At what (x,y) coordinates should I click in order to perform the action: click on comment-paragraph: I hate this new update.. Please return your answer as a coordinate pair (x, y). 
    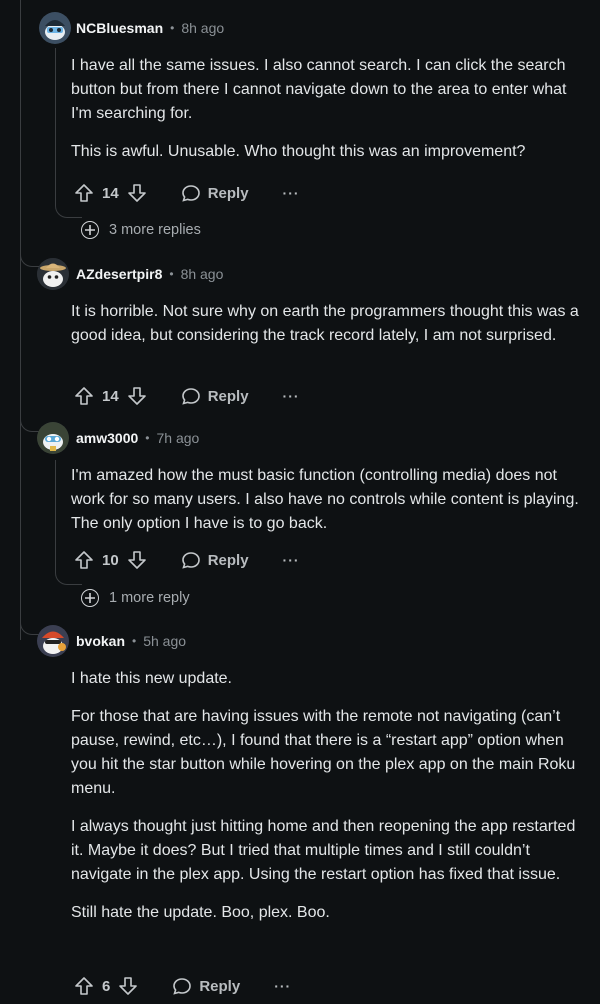
    Looking at the image, I should click on (151, 678).